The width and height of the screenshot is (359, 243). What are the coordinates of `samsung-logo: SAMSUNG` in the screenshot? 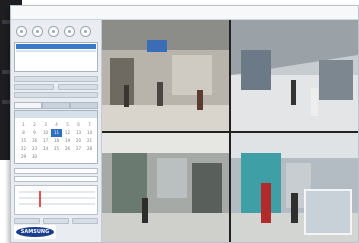 It's located at (35, 232).